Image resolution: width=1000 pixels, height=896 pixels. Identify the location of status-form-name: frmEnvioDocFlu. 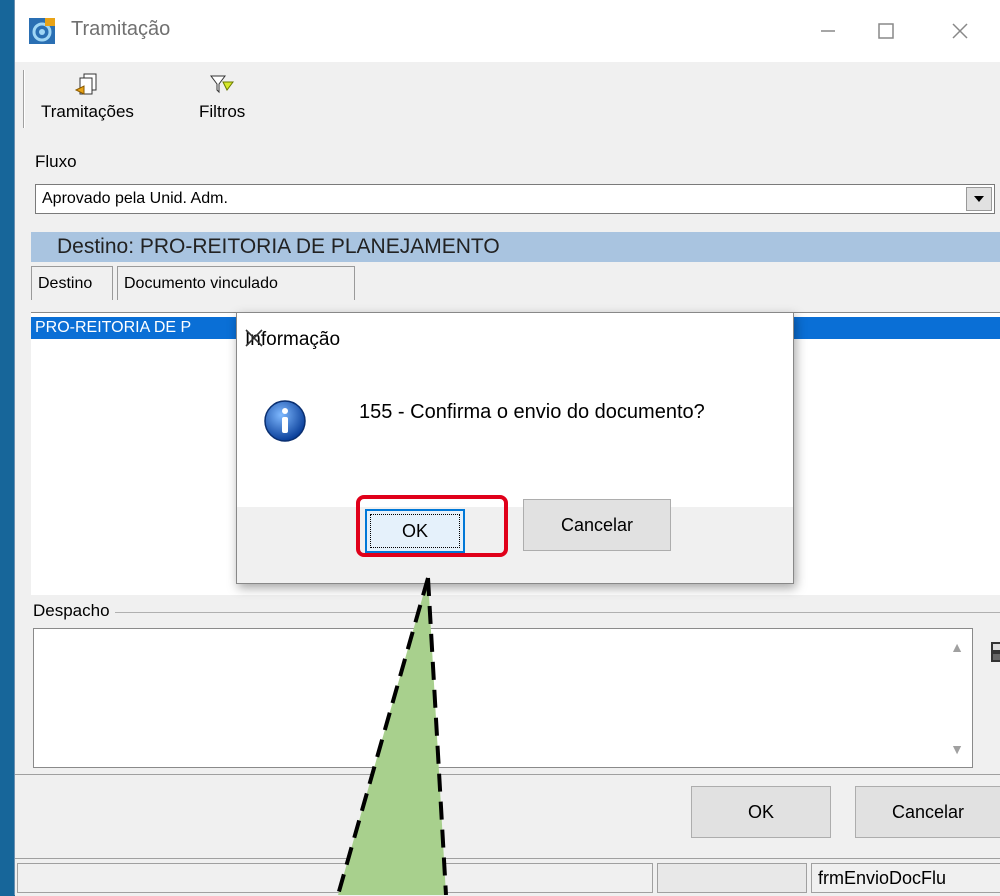
(882, 878).